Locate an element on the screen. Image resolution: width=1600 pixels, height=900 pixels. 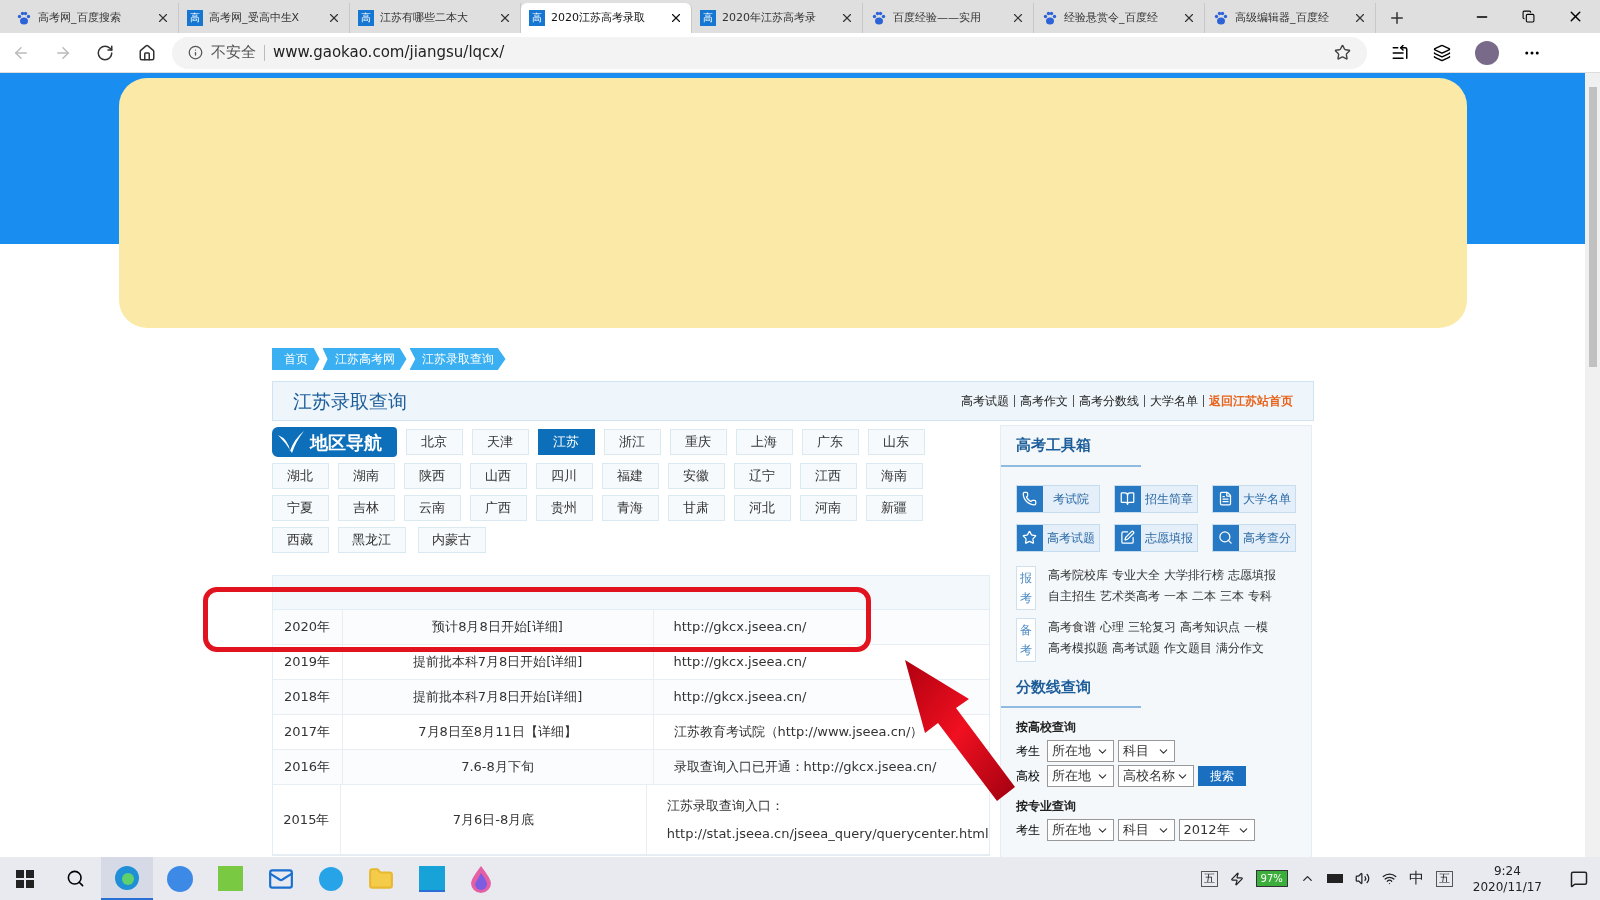
quick-link: 三轮复习 is located at coordinates (1151, 626).